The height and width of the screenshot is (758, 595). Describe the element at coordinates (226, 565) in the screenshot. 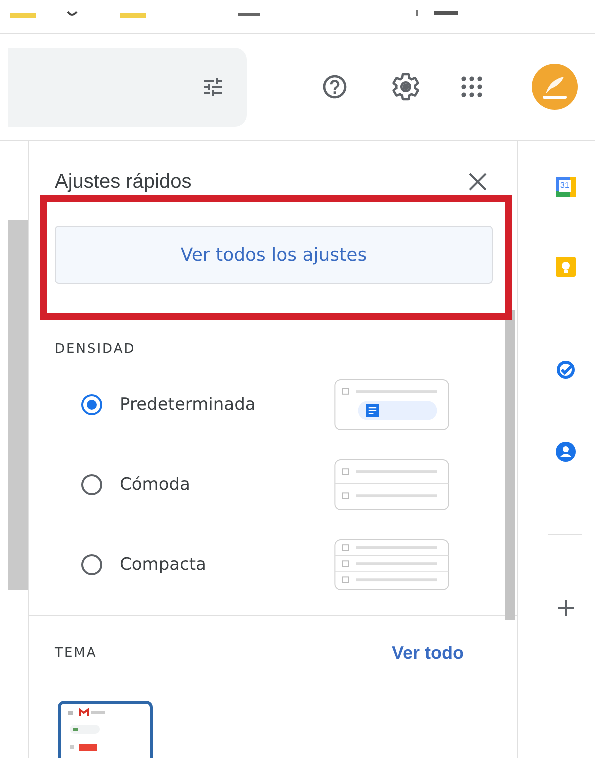

I see `option-label: Compacta` at that location.